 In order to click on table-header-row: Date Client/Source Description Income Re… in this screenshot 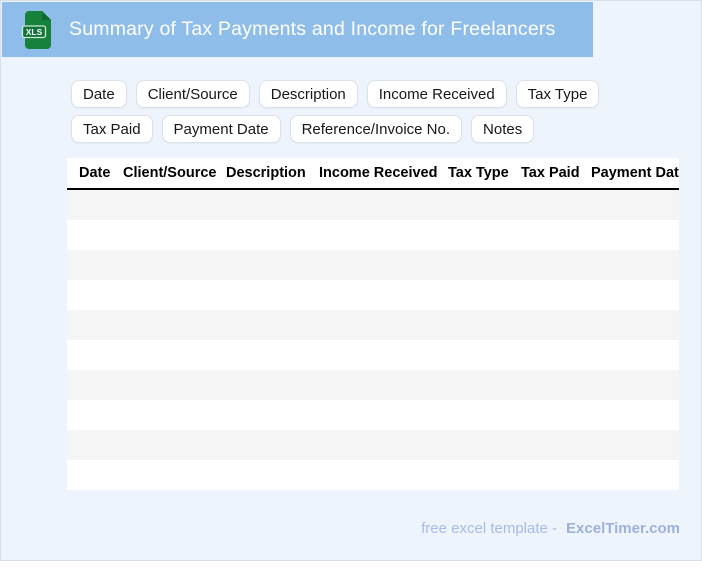, I will do `click(373, 174)`.